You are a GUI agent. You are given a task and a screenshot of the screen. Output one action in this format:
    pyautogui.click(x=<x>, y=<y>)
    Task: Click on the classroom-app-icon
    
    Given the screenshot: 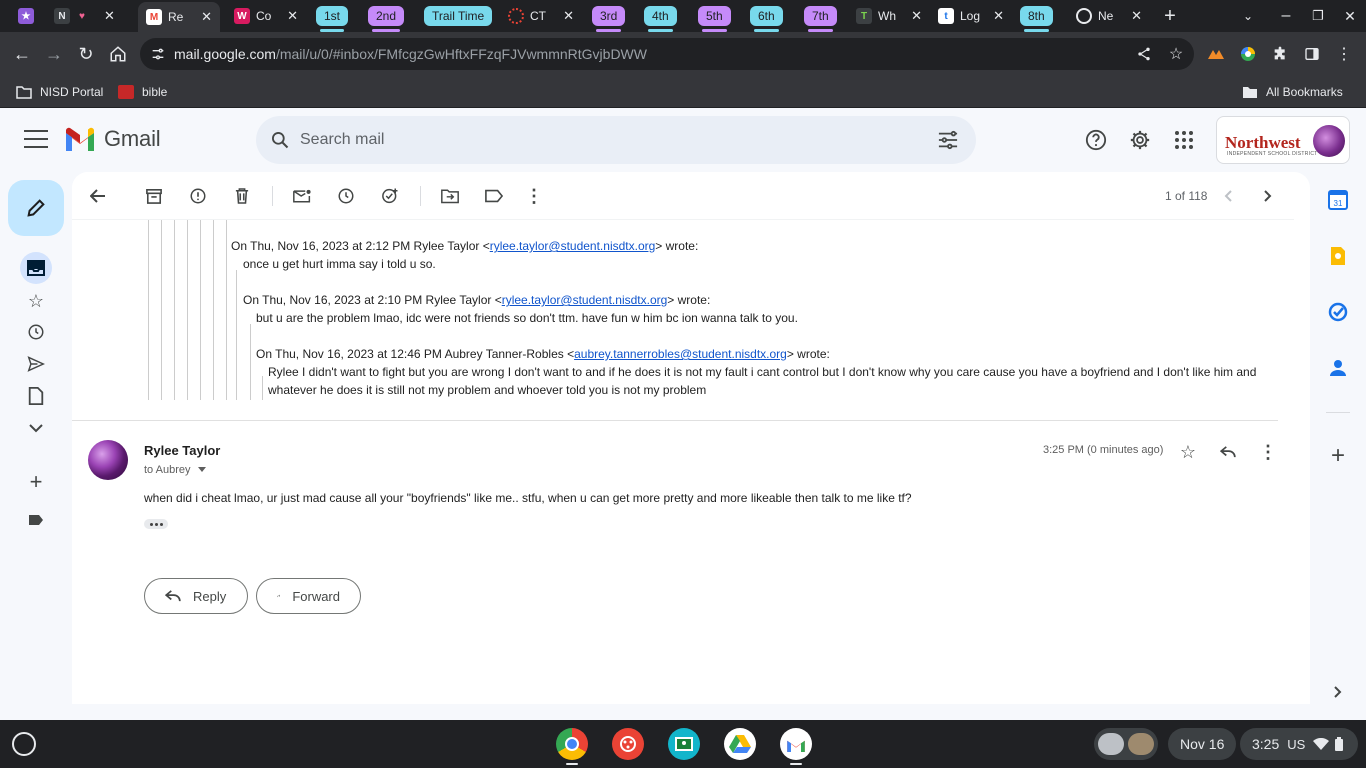 What is the action you would take?
    pyautogui.click(x=684, y=744)
    